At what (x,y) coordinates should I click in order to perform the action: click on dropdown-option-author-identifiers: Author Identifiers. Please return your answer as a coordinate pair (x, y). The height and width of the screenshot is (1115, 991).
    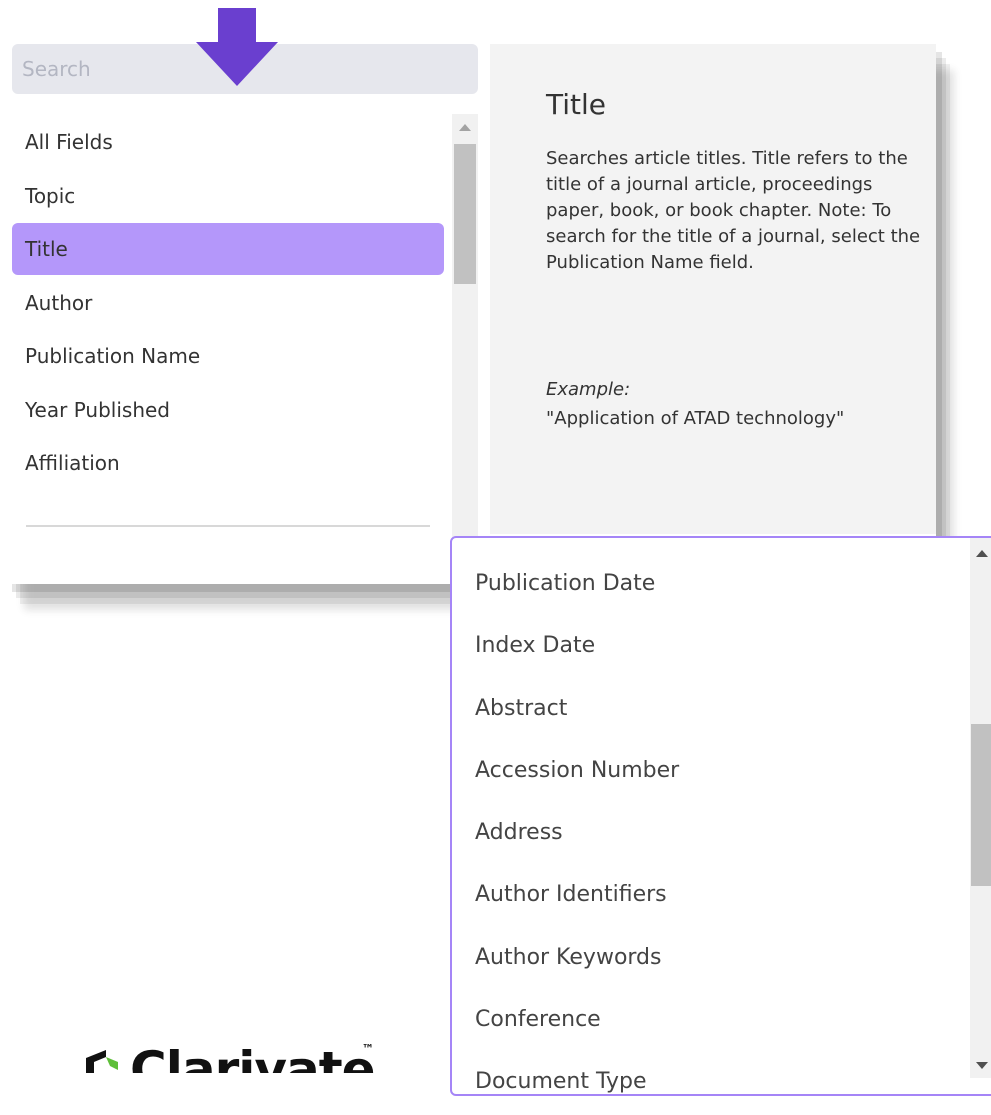
    Looking at the image, I should click on (577, 896).